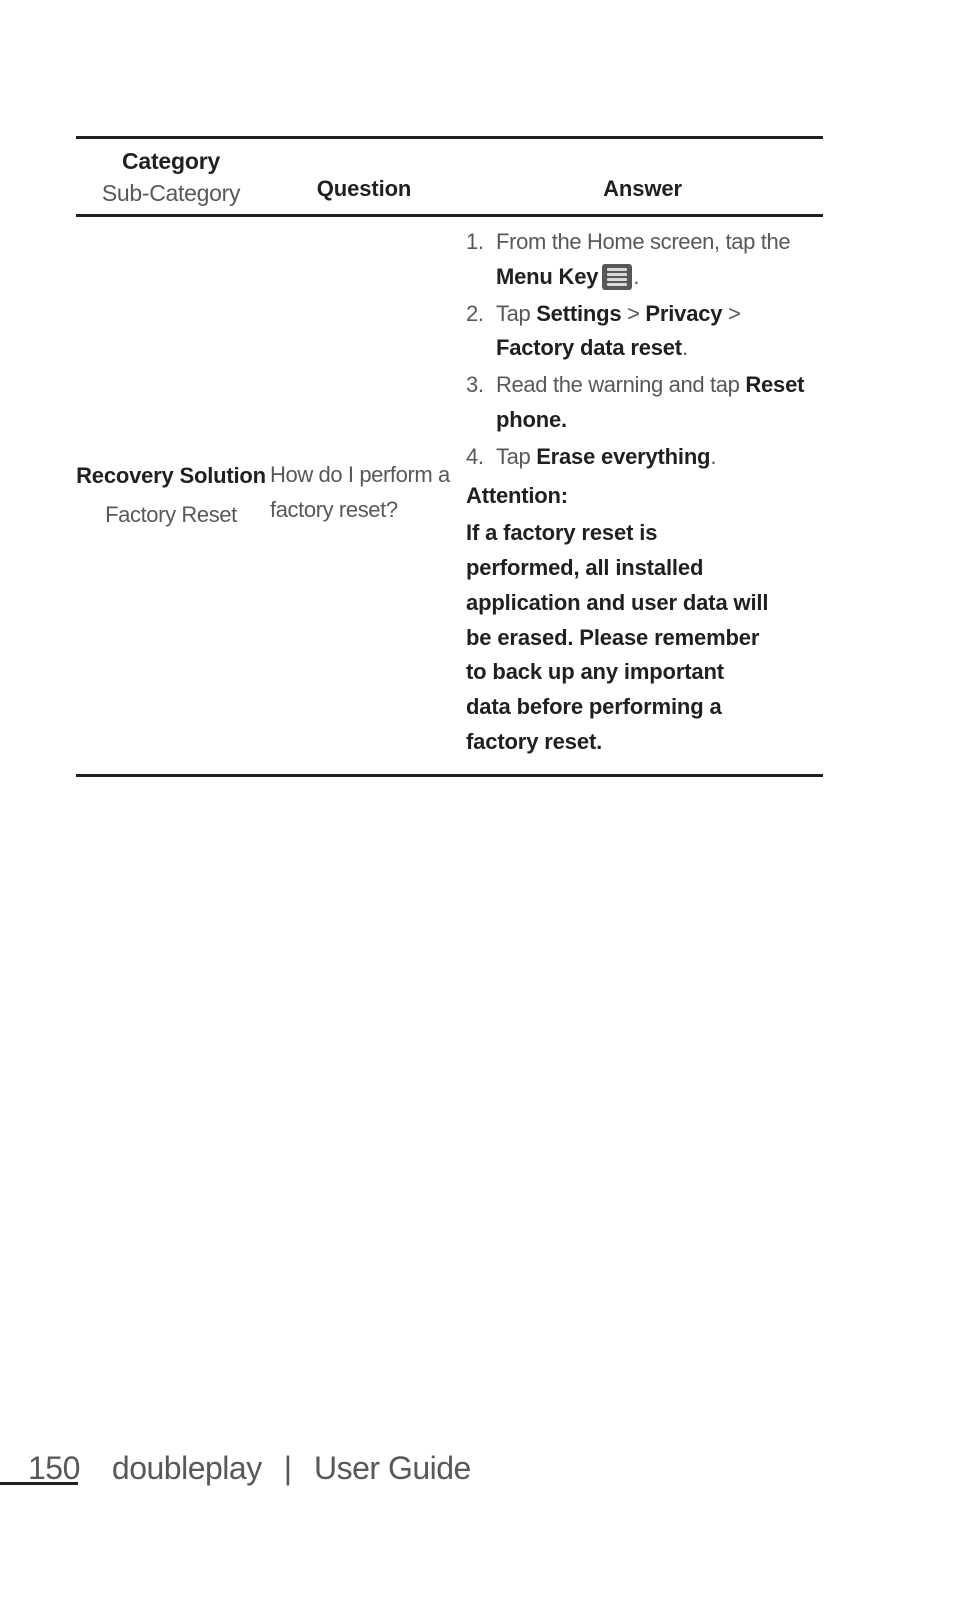 Image resolution: width=954 pixels, height=1621 pixels. I want to click on row-question-text: How do I perform a factory reset?, so click(360, 492).